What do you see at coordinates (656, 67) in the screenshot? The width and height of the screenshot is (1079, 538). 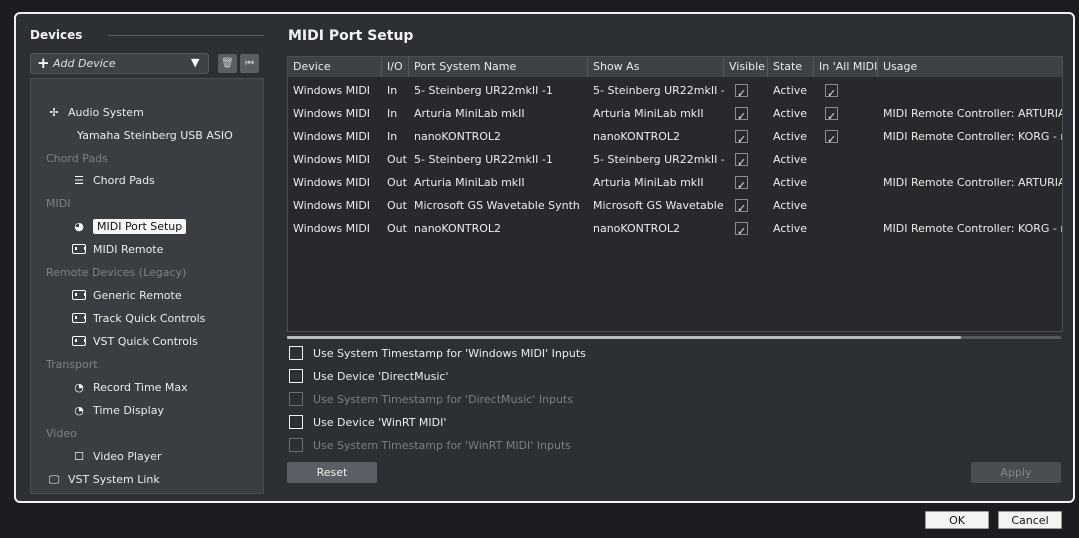 I see `column-header-show-as: Show As` at bounding box center [656, 67].